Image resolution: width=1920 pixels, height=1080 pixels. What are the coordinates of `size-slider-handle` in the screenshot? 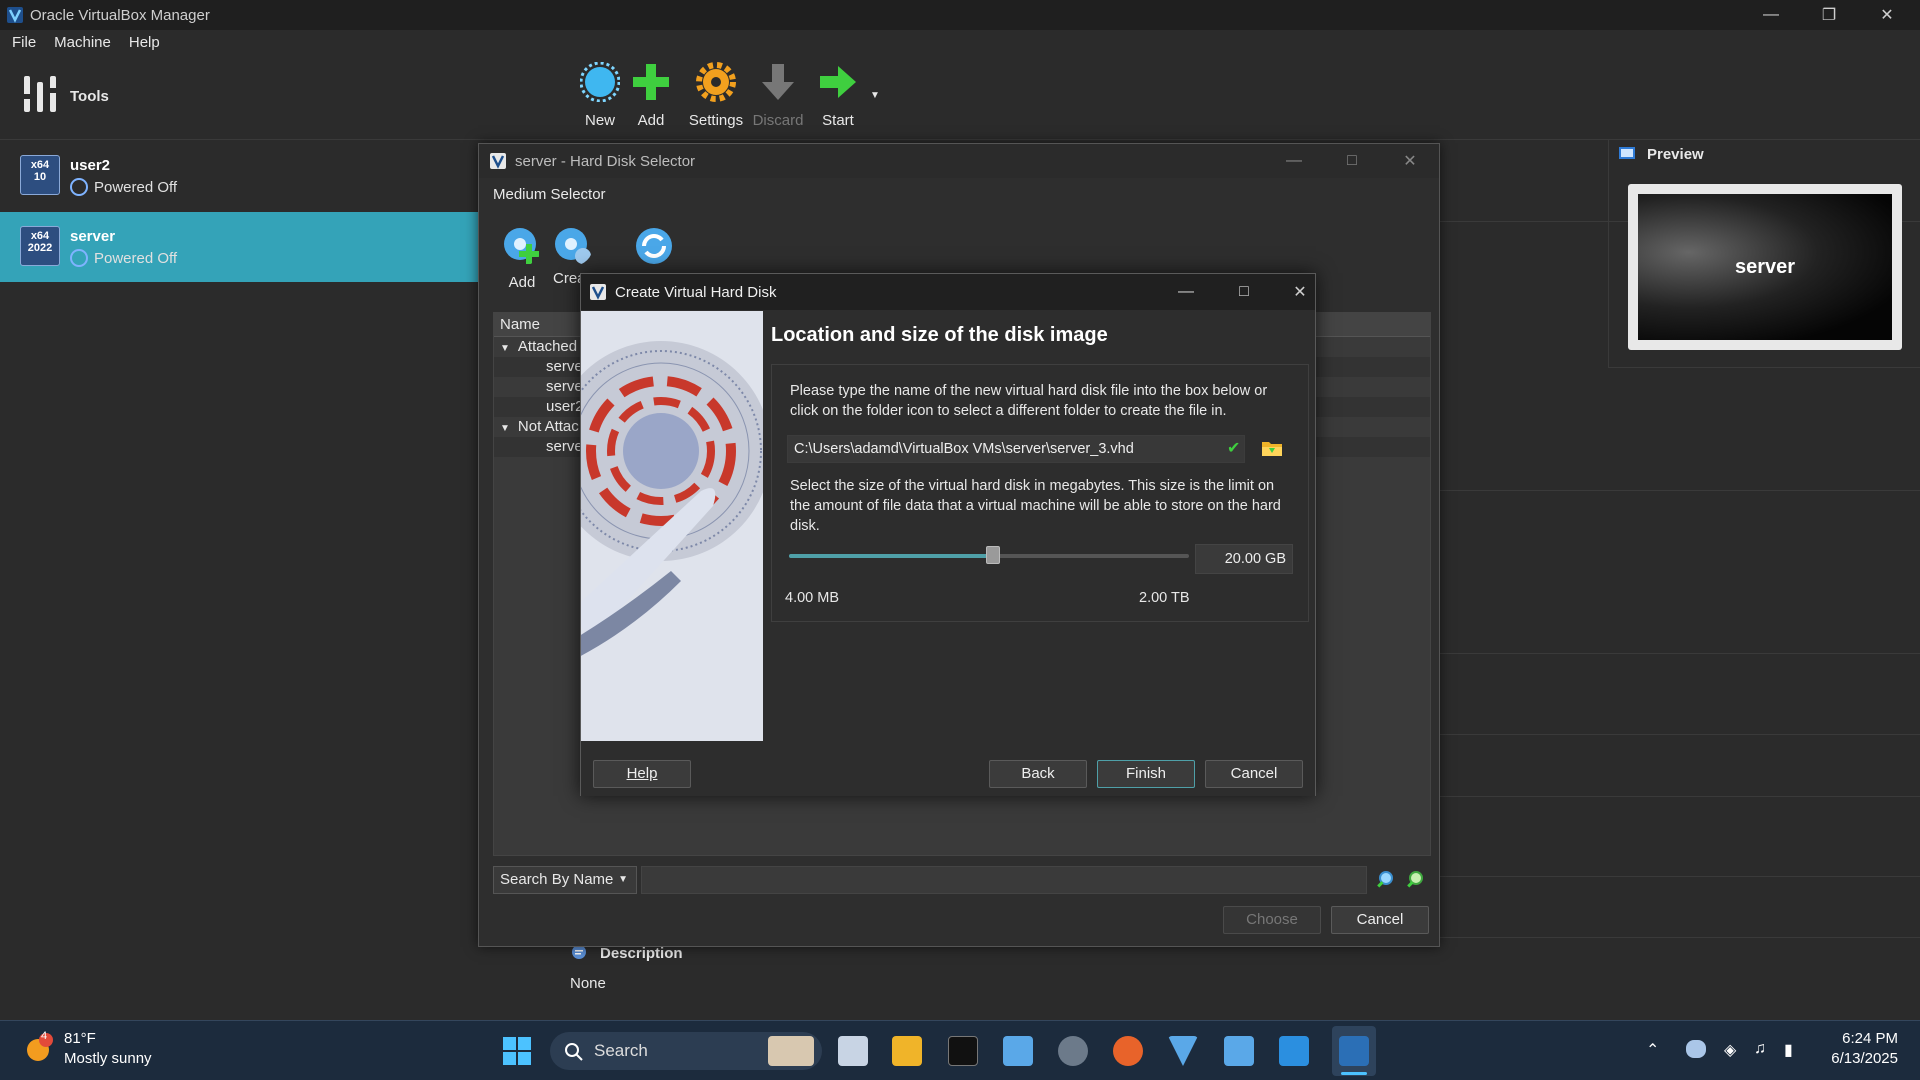 It's located at (993, 555).